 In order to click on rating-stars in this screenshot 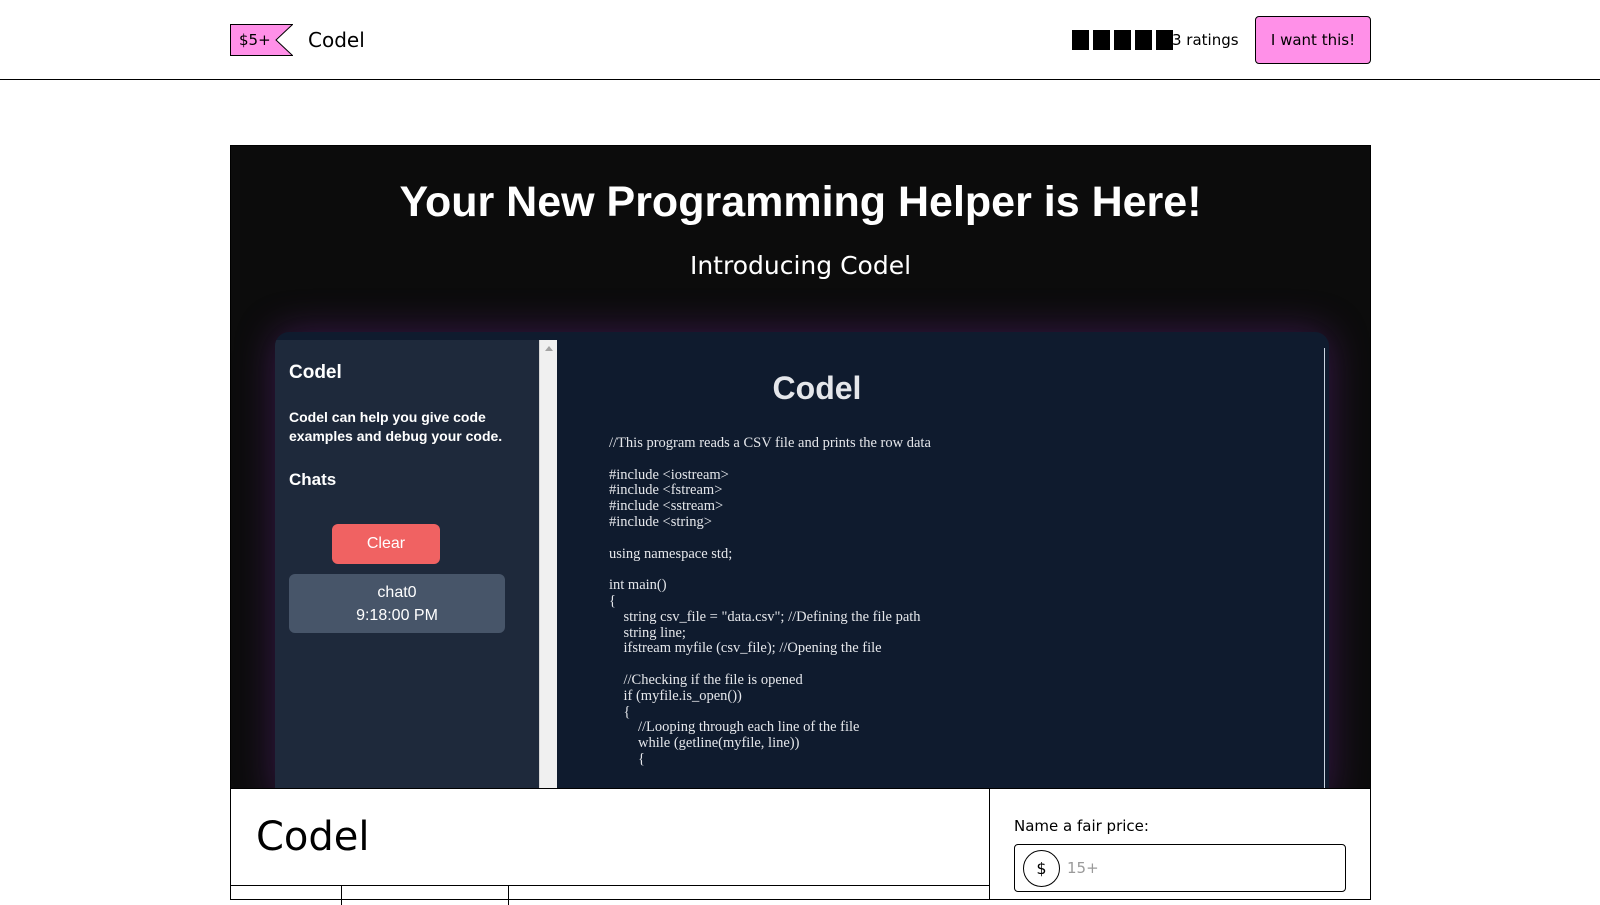, I will do `click(1122, 40)`.